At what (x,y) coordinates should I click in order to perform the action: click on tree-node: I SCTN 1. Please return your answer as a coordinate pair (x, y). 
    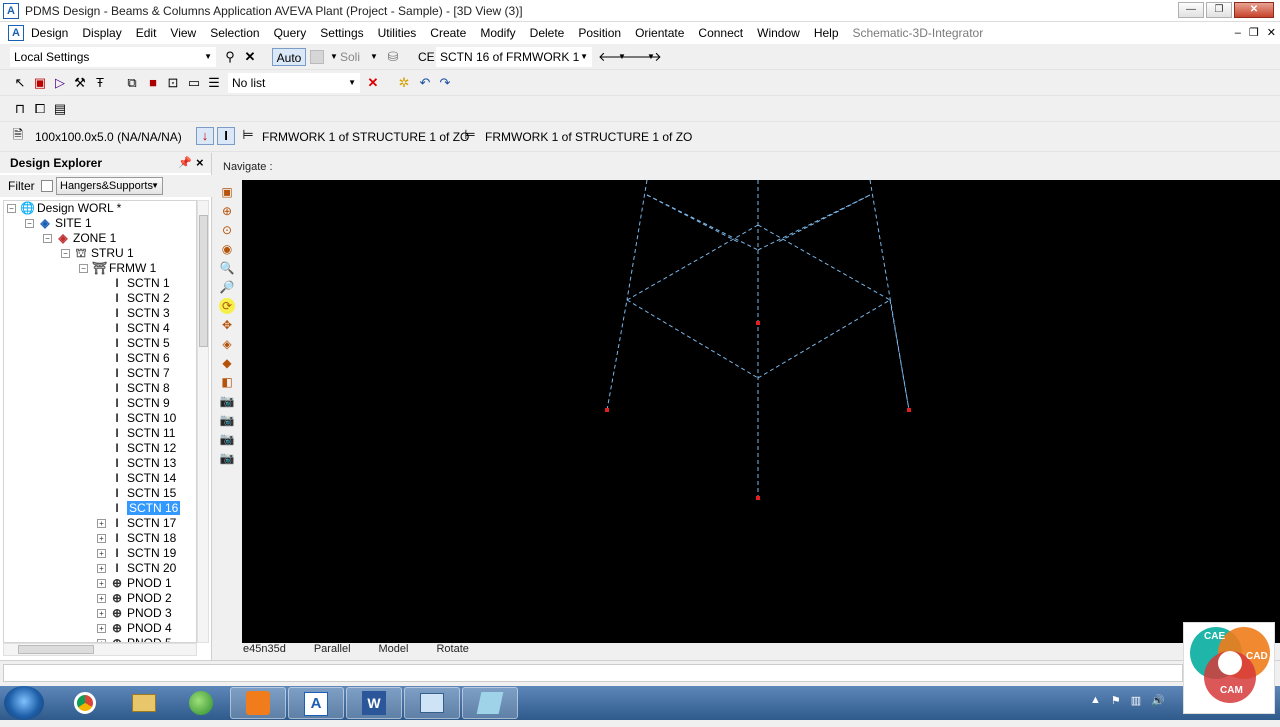
    Looking at the image, I should click on (133, 283).